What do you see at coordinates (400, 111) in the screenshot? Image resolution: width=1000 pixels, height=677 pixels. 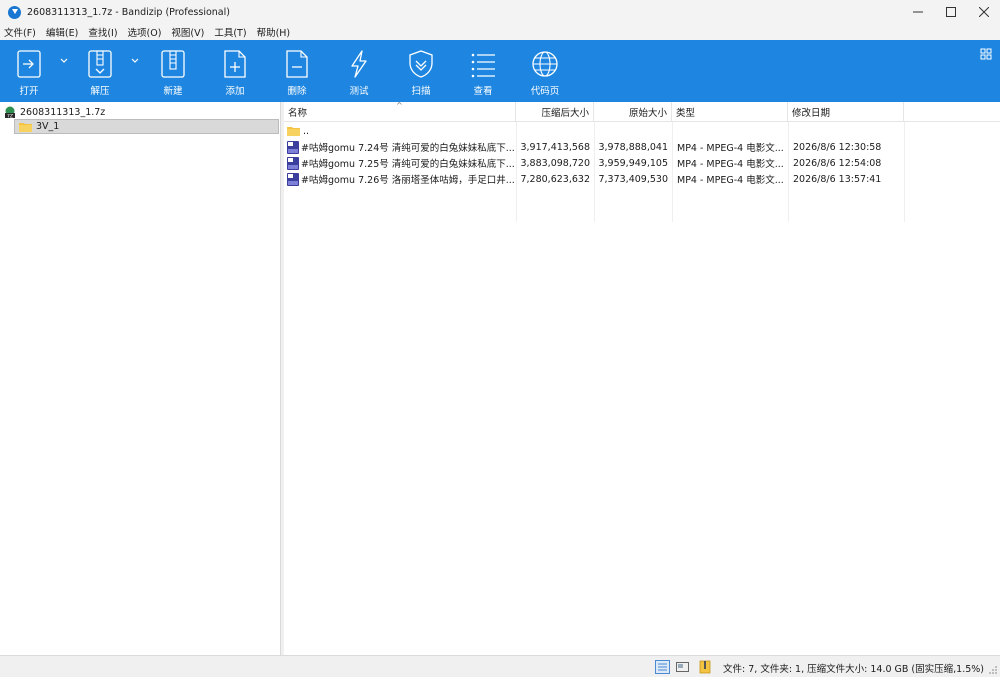 I see `column-header-name: 名称 ^` at bounding box center [400, 111].